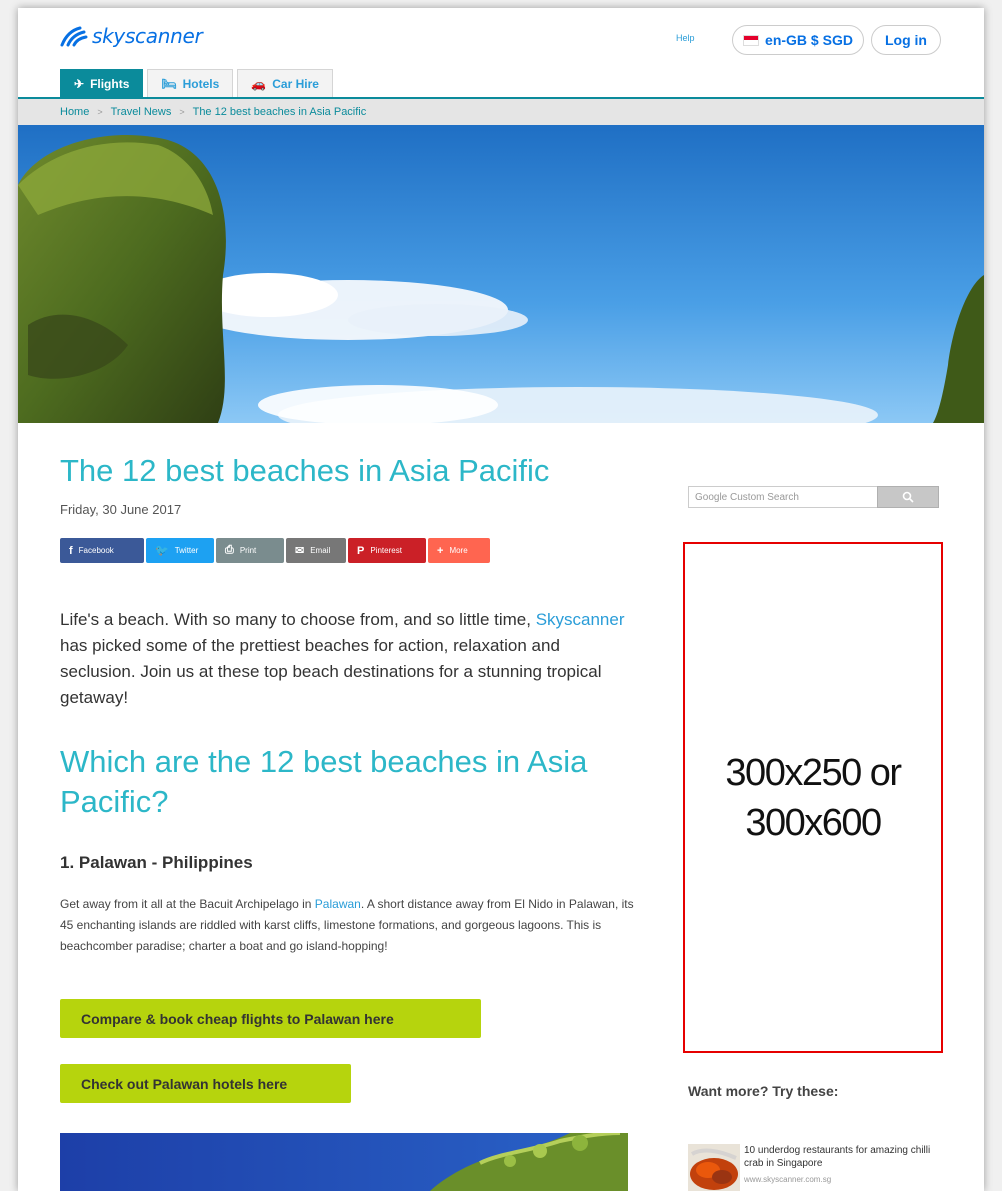 This screenshot has width=1002, height=1191. I want to click on tab-hotels-label: Hotels, so click(201, 83).